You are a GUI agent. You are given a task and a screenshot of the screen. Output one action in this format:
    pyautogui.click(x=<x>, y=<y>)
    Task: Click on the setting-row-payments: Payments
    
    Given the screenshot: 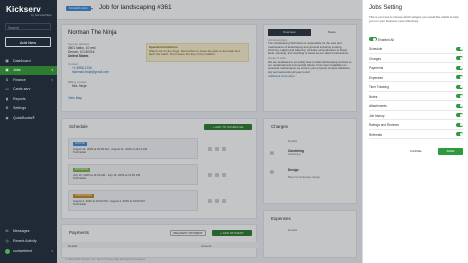 What is the action you would take?
    pyautogui.click(x=416, y=68)
    